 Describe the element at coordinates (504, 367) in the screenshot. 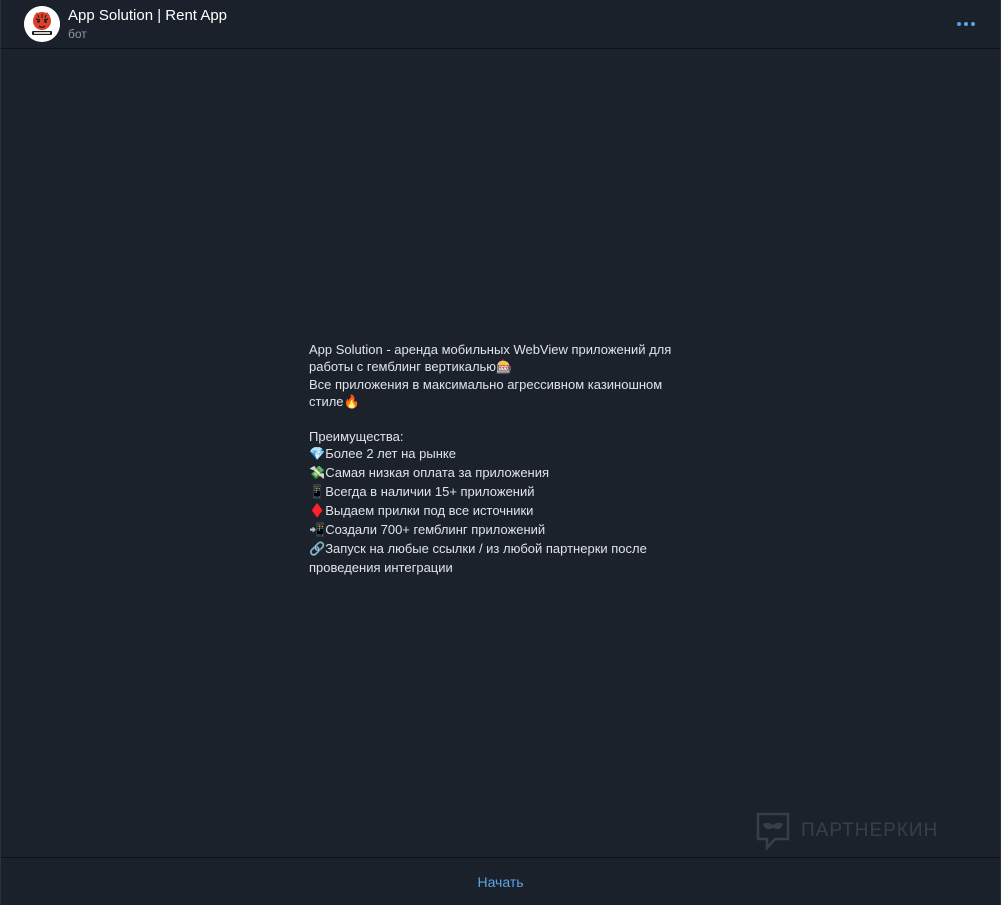

I see `emoji-icon: 🎰` at that location.